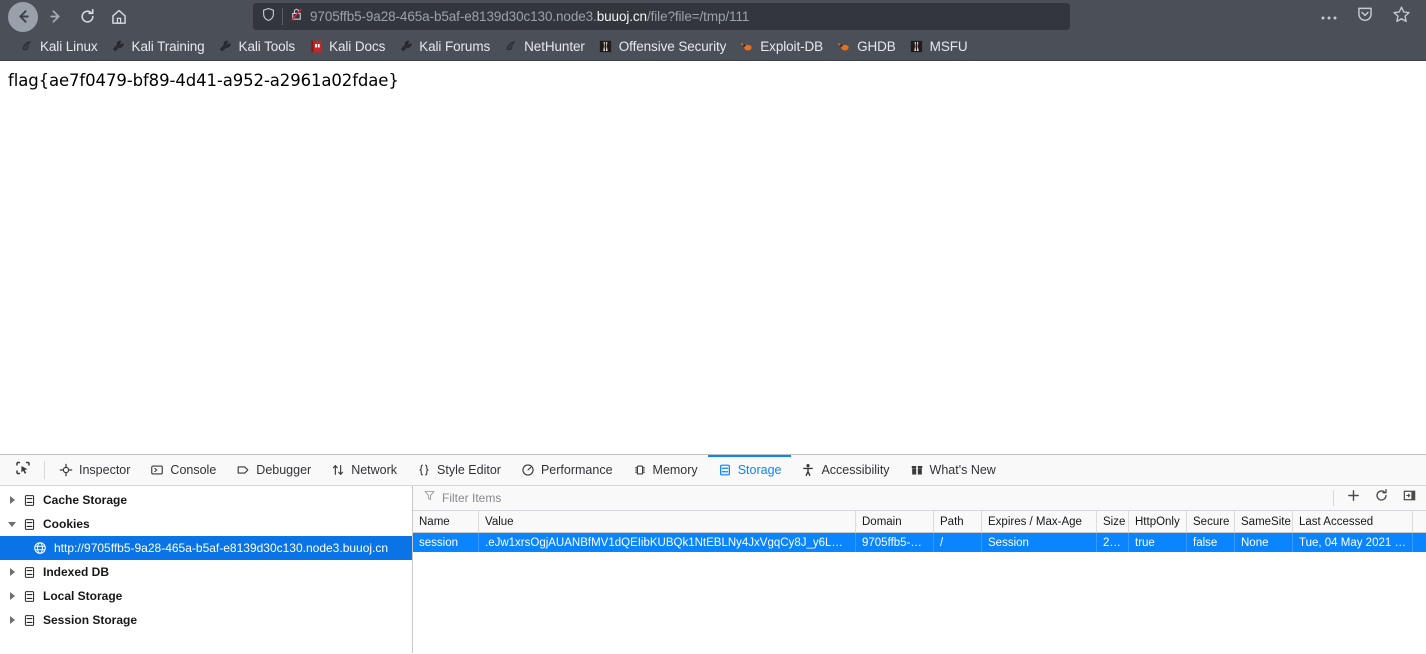 This screenshot has width=1426, height=654. I want to click on add-item-button, so click(1353, 498).